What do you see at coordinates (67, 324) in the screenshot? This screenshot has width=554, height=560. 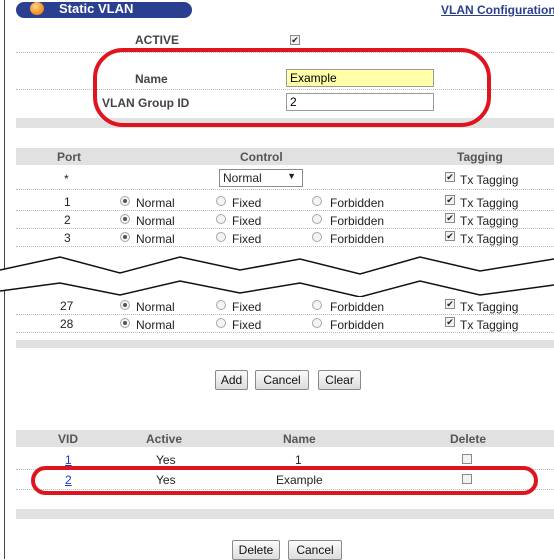 I see `port-number: 28` at bounding box center [67, 324].